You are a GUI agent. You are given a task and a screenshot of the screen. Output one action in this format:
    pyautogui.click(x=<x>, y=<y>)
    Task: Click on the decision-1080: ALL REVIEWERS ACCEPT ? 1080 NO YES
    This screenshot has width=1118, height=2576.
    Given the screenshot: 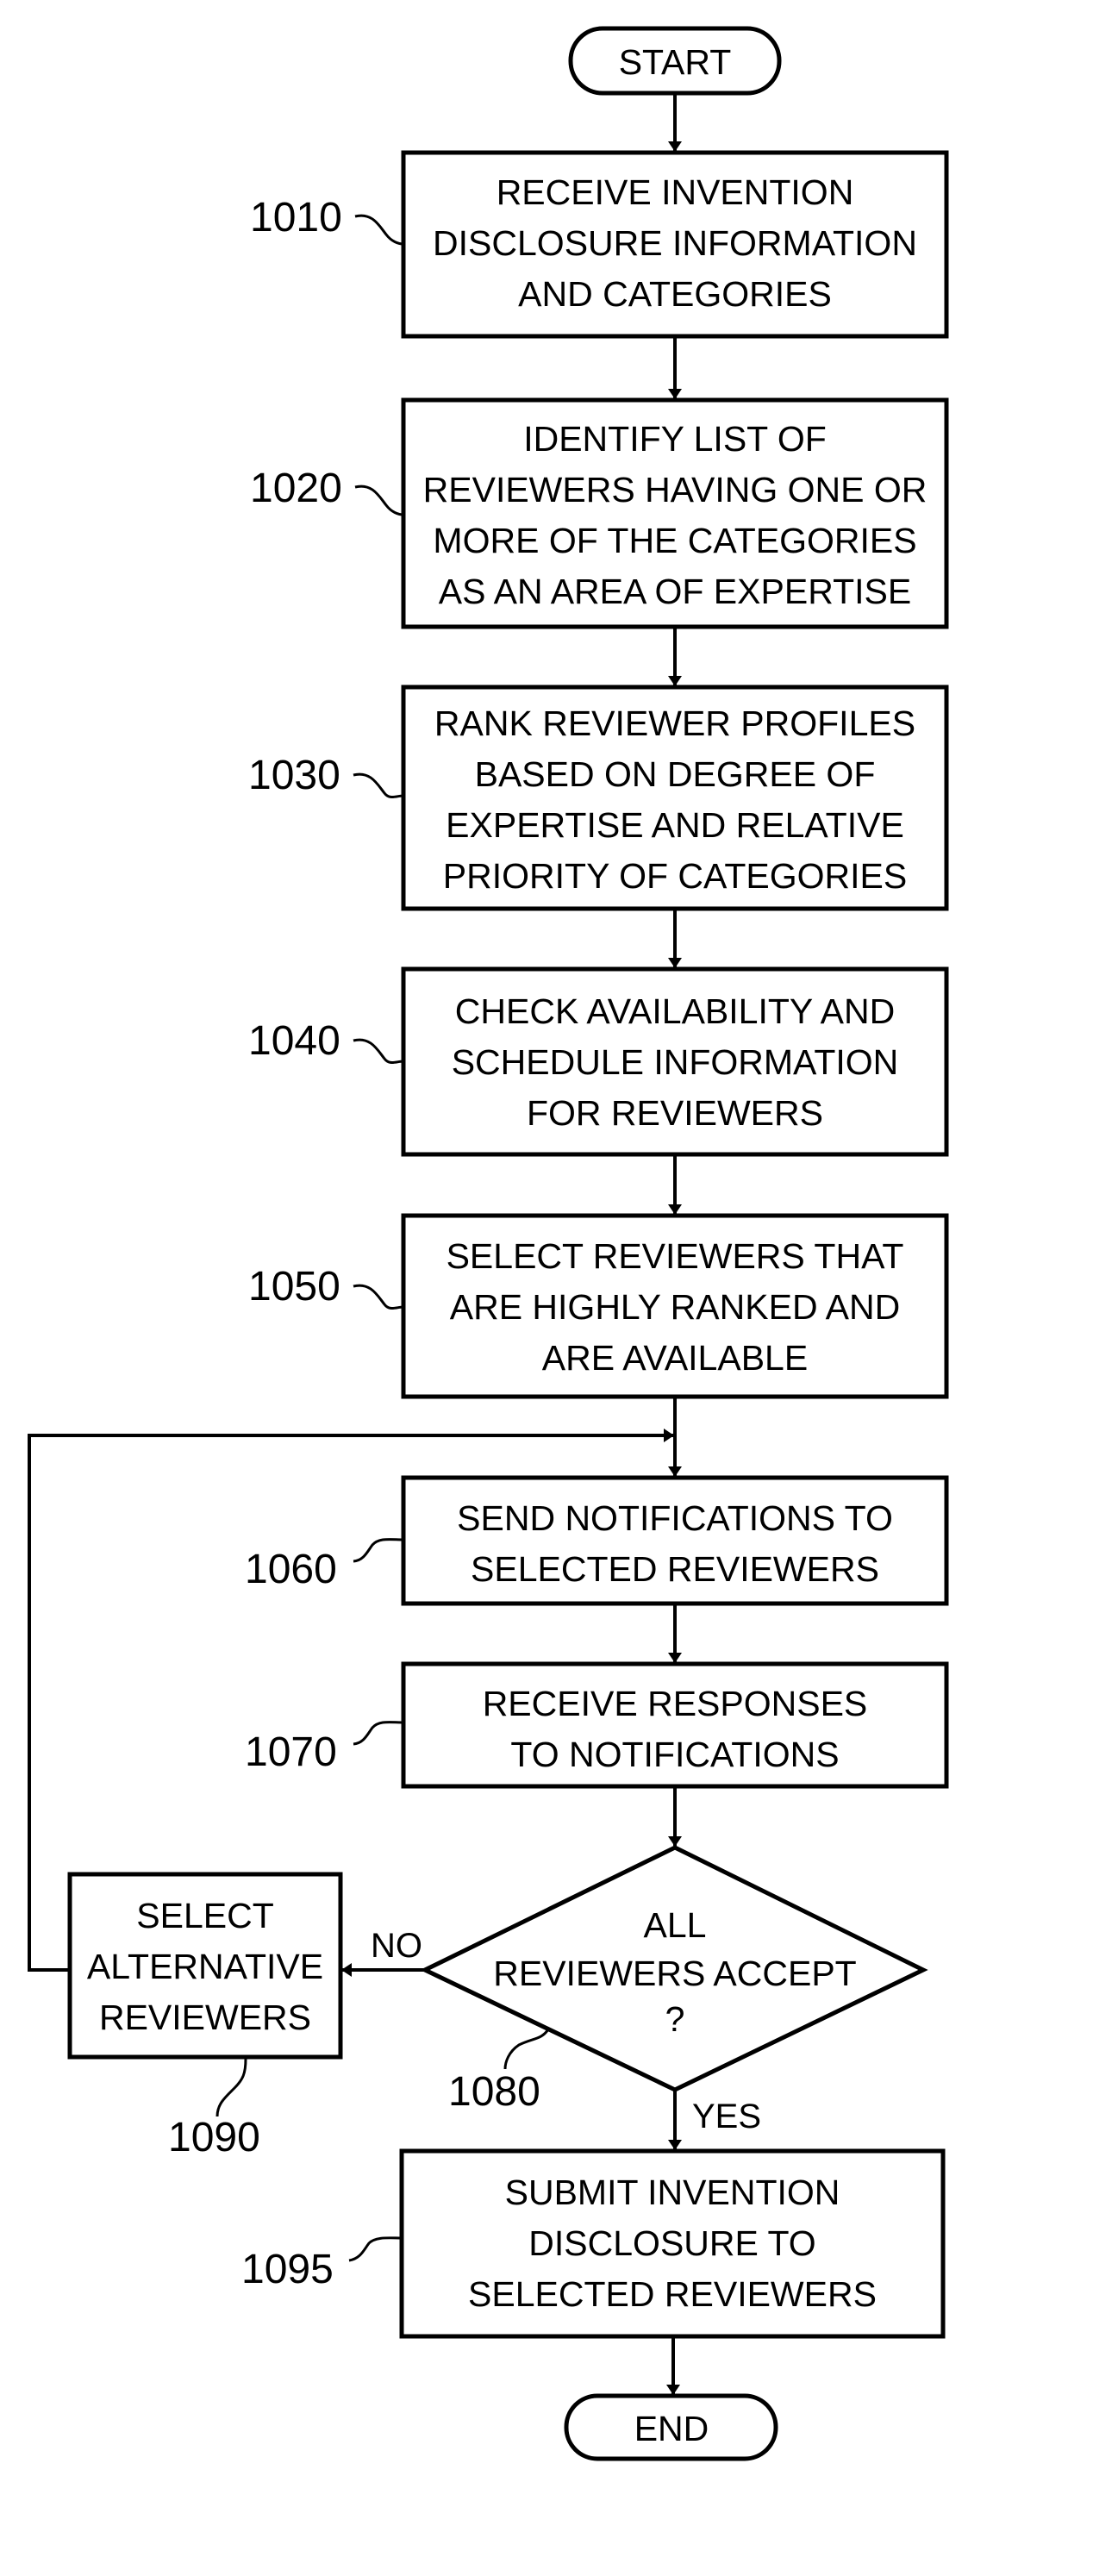 What is the action you would take?
    pyautogui.click(x=649, y=1990)
    